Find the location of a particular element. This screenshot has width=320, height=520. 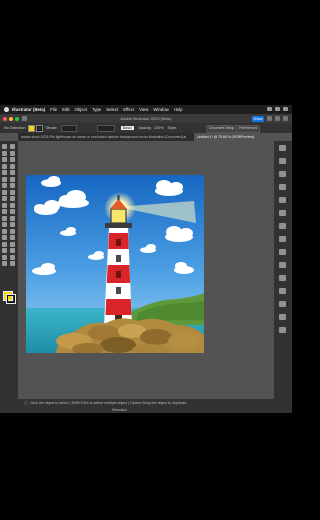

menu-object: Object is located at coordinates (81, 109).